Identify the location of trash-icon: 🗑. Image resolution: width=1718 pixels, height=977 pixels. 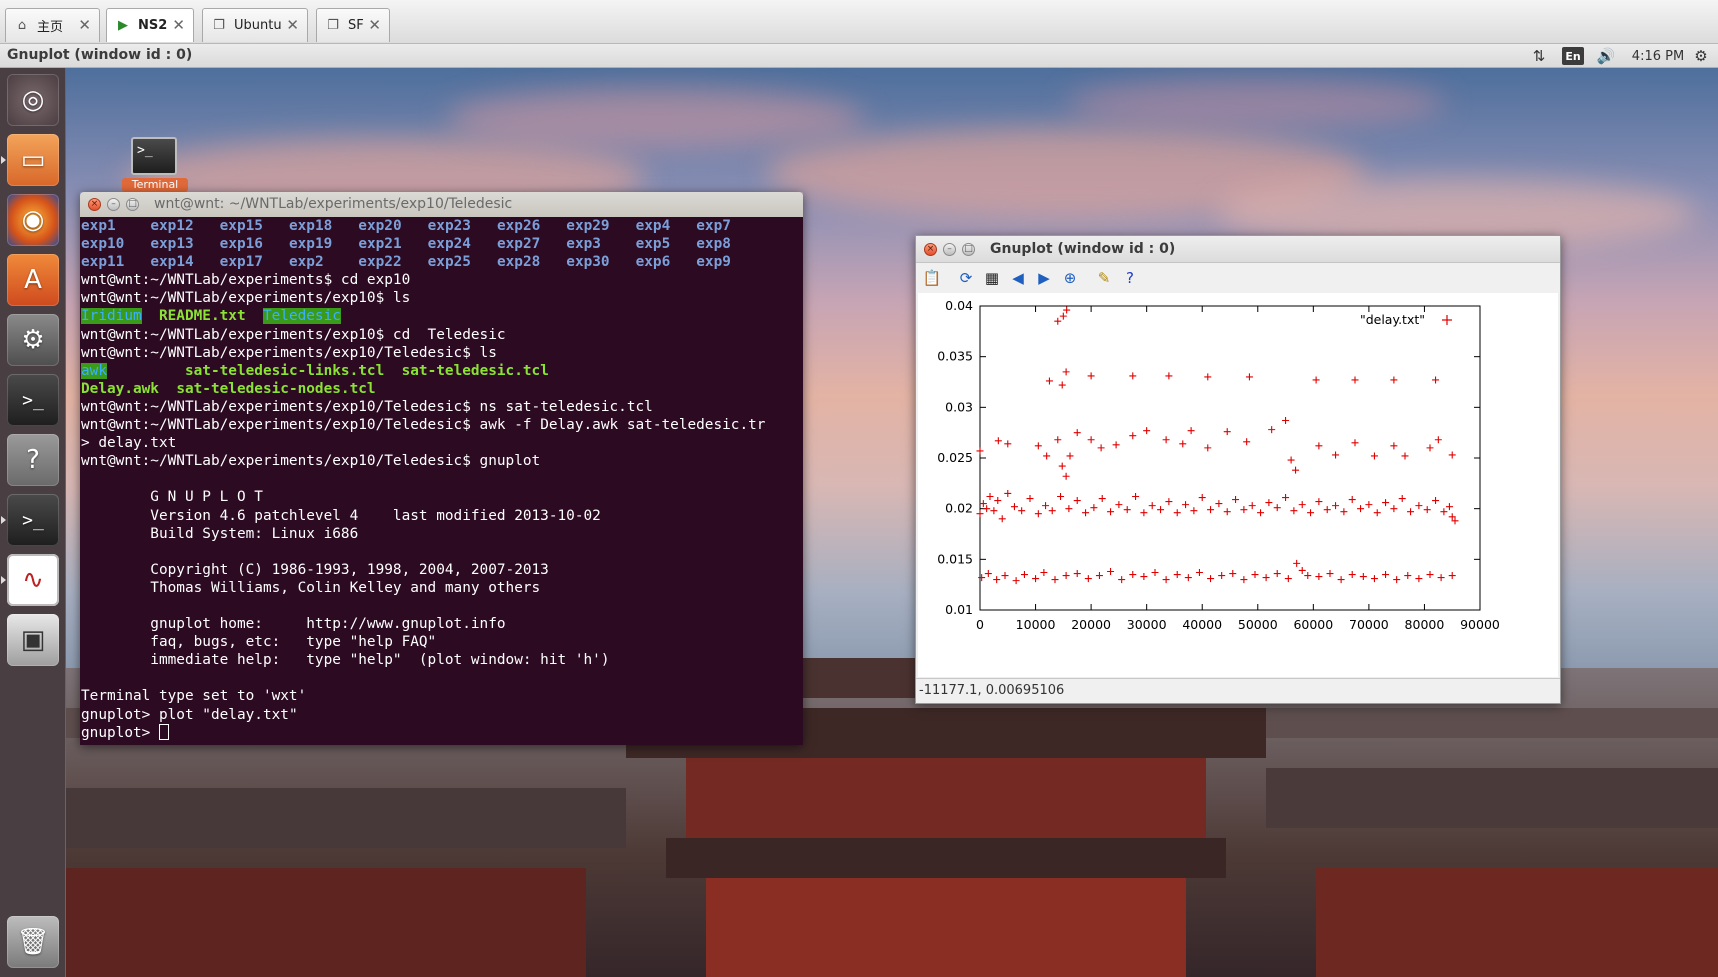
(33, 942).